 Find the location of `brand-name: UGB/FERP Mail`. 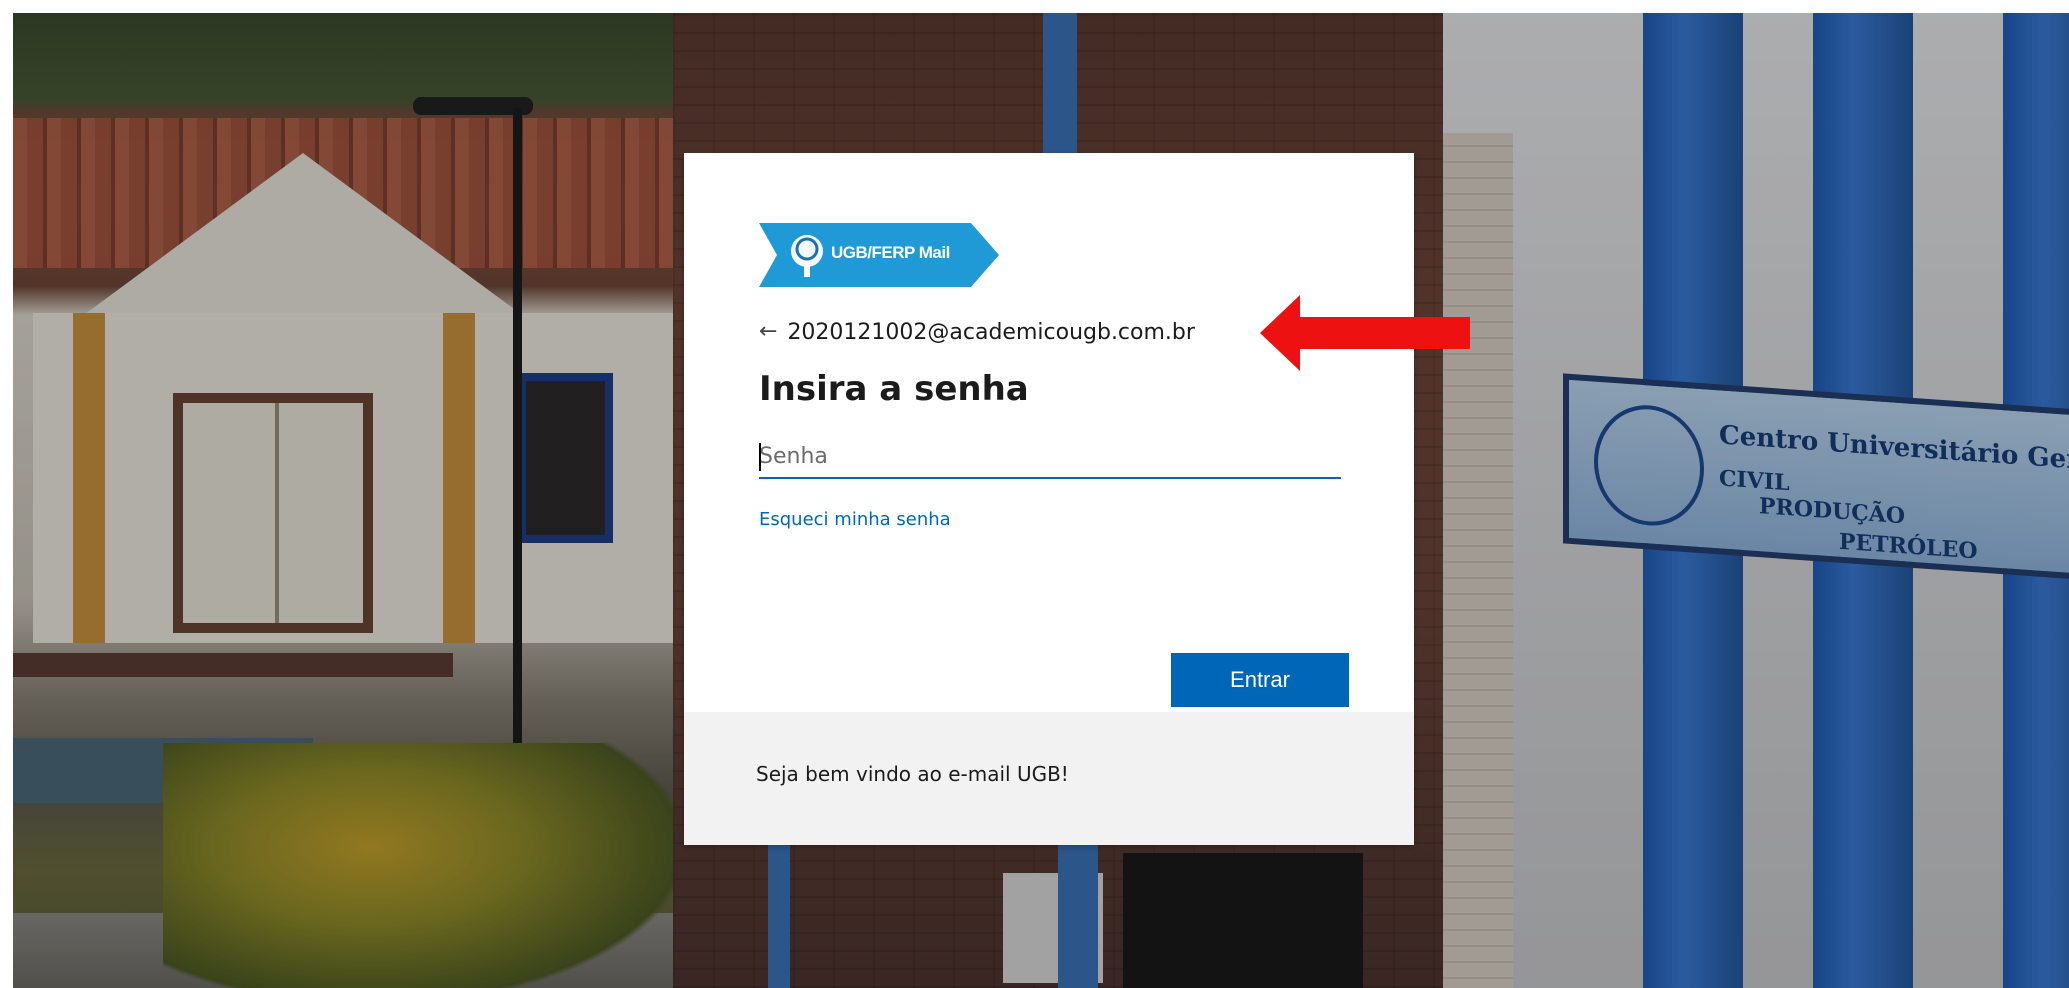

brand-name: UGB/FERP Mail is located at coordinates (890, 252).